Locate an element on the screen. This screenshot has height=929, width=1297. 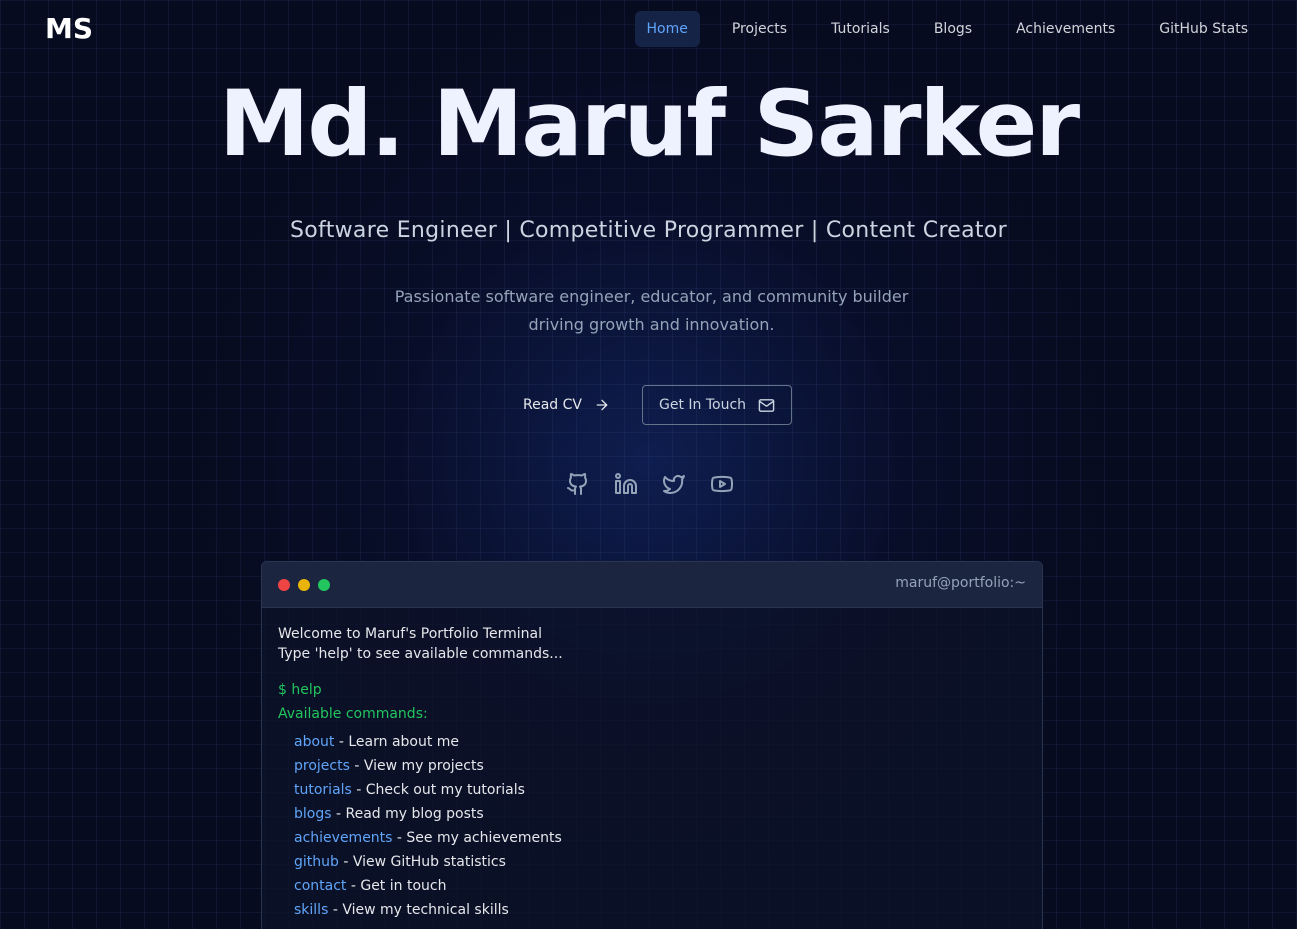
terminal-title-bar: maruf@portfolio:~ is located at coordinates (652, 585).